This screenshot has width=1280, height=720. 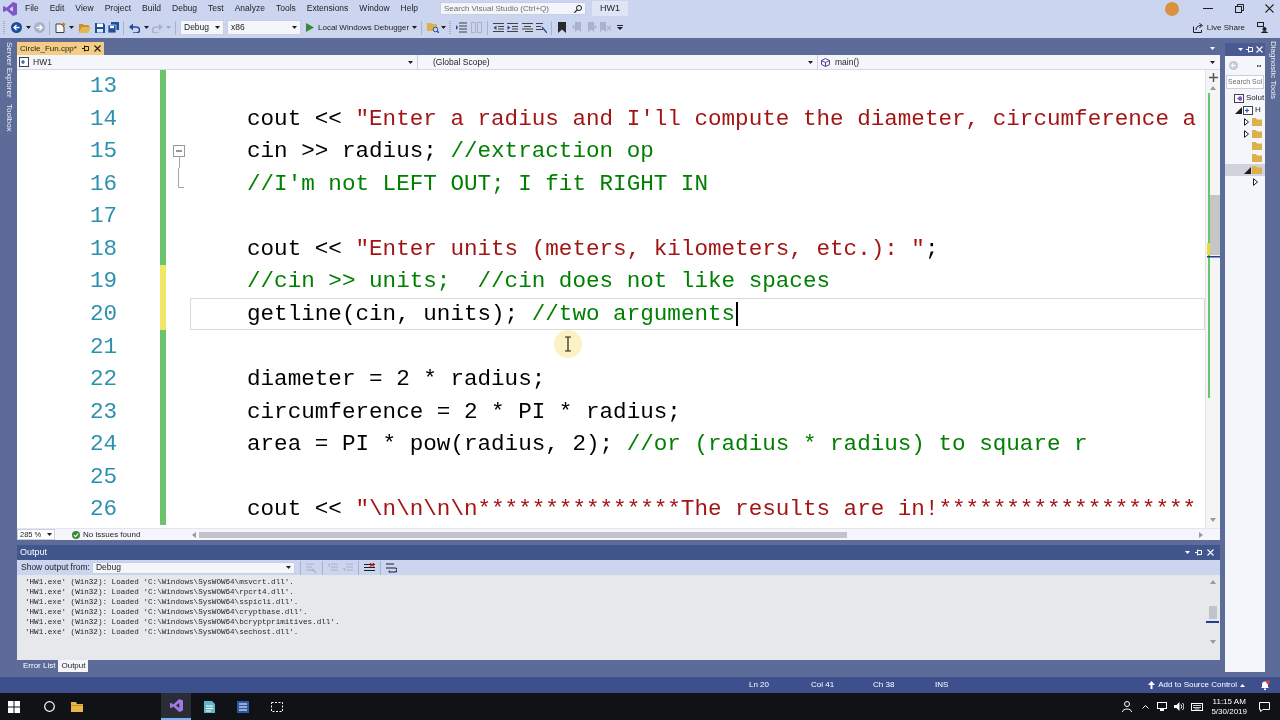 I want to click on tree-item: Solut, so click(x=1245, y=98).